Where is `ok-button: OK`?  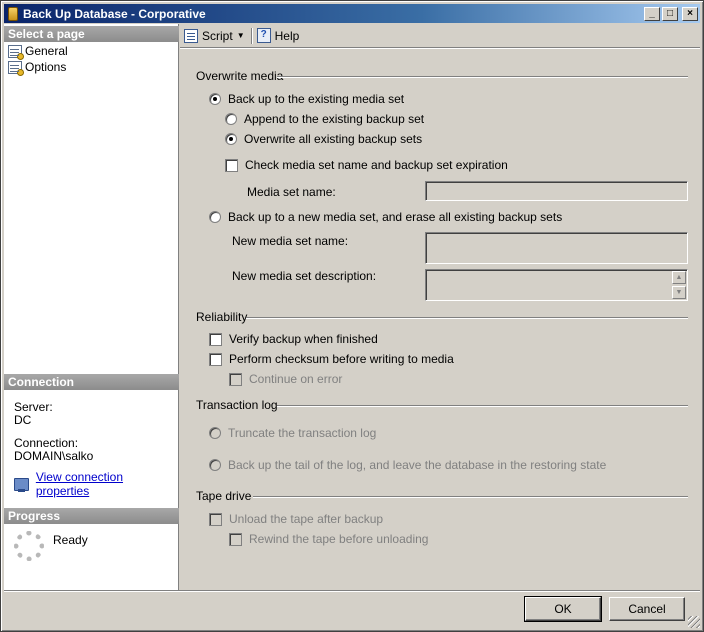 ok-button: OK is located at coordinates (563, 609).